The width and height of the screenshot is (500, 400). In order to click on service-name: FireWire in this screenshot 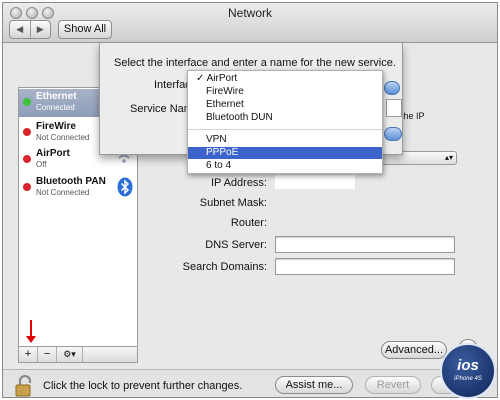, I will do `click(56, 126)`.